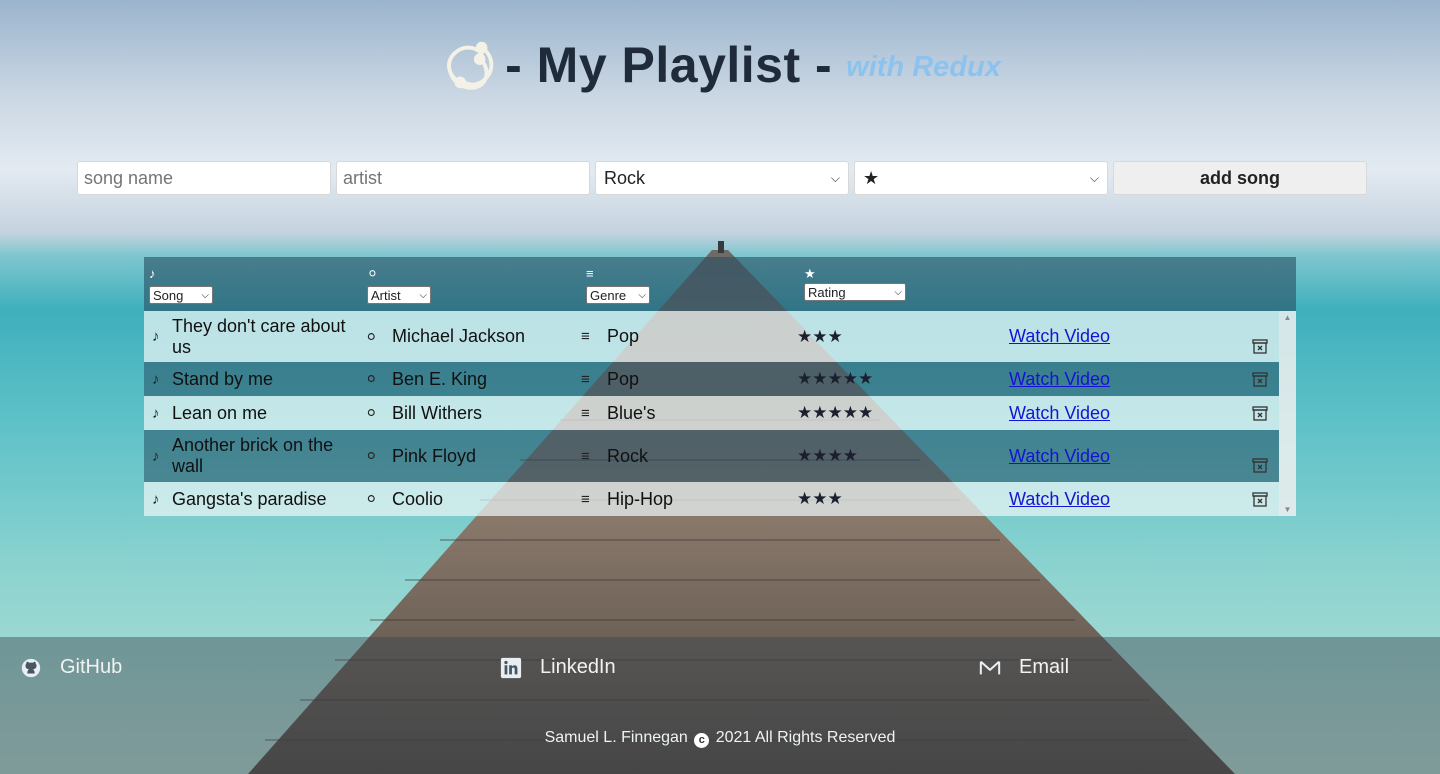  I want to click on copyright-icon: c, so click(702, 740).